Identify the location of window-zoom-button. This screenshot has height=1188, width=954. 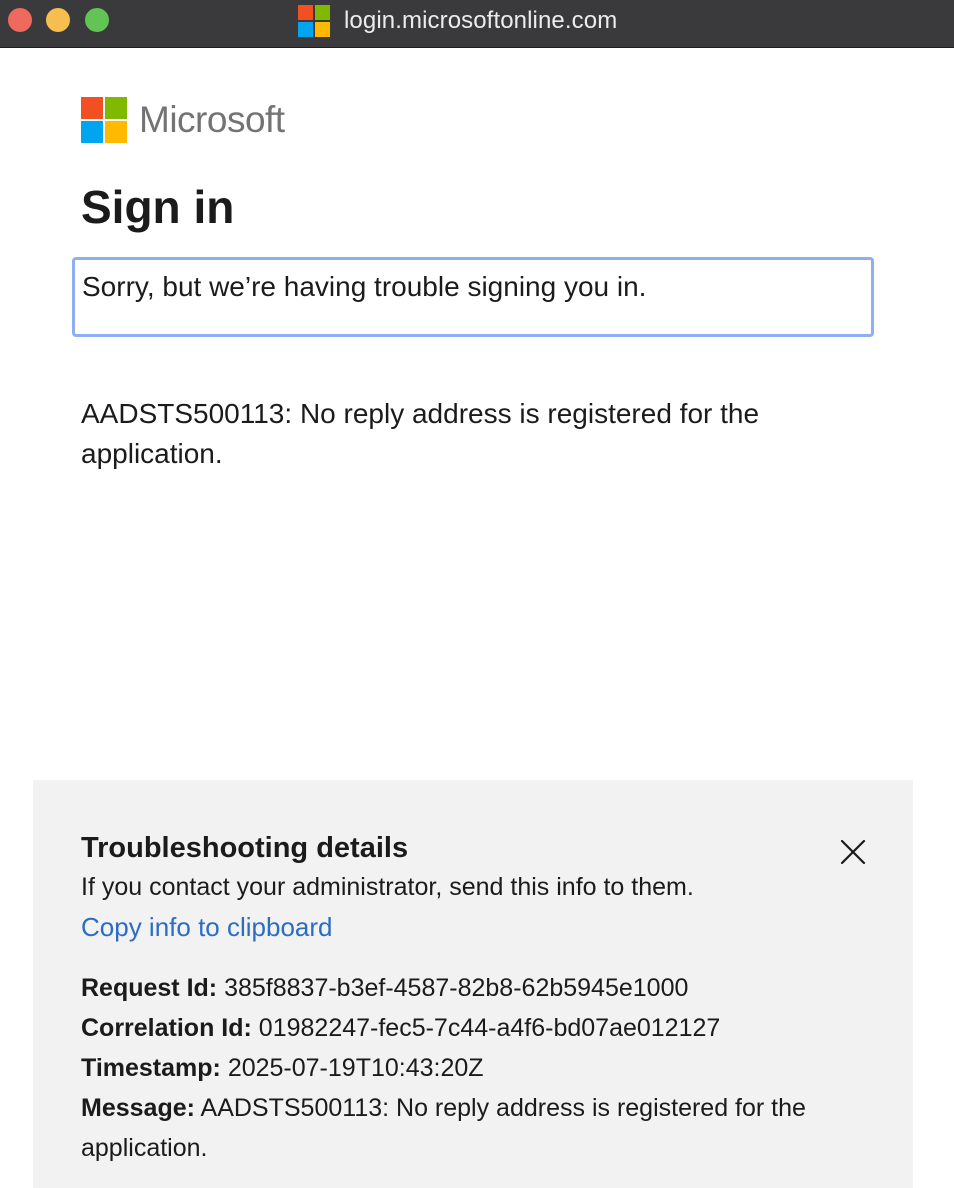
(97, 20).